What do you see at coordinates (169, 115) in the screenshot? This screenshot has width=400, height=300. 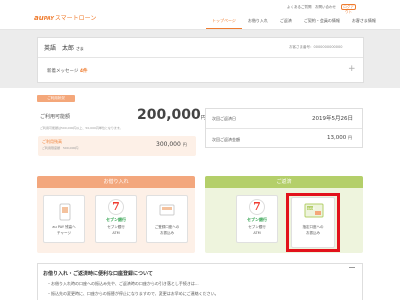 I see `available-limit-value: 200,000` at bounding box center [169, 115].